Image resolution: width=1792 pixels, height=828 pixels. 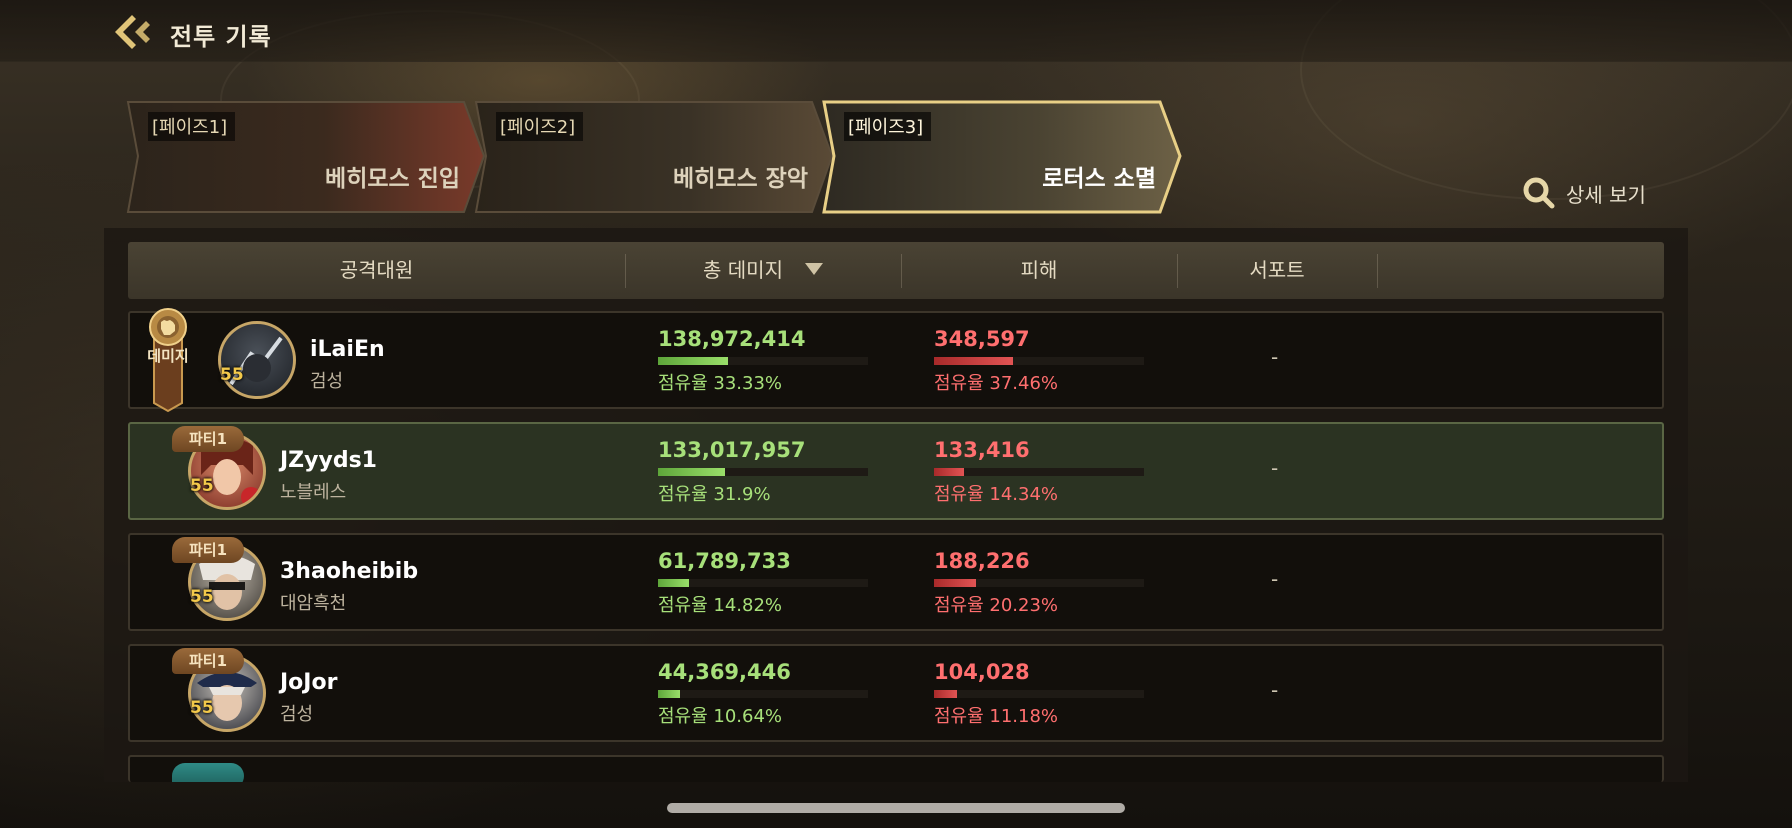 What do you see at coordinates (654, 157) in the screenshot?
I see `tab-phase-2: [페이즈2] 베히모스 장악` at bounding box center [654, 157].